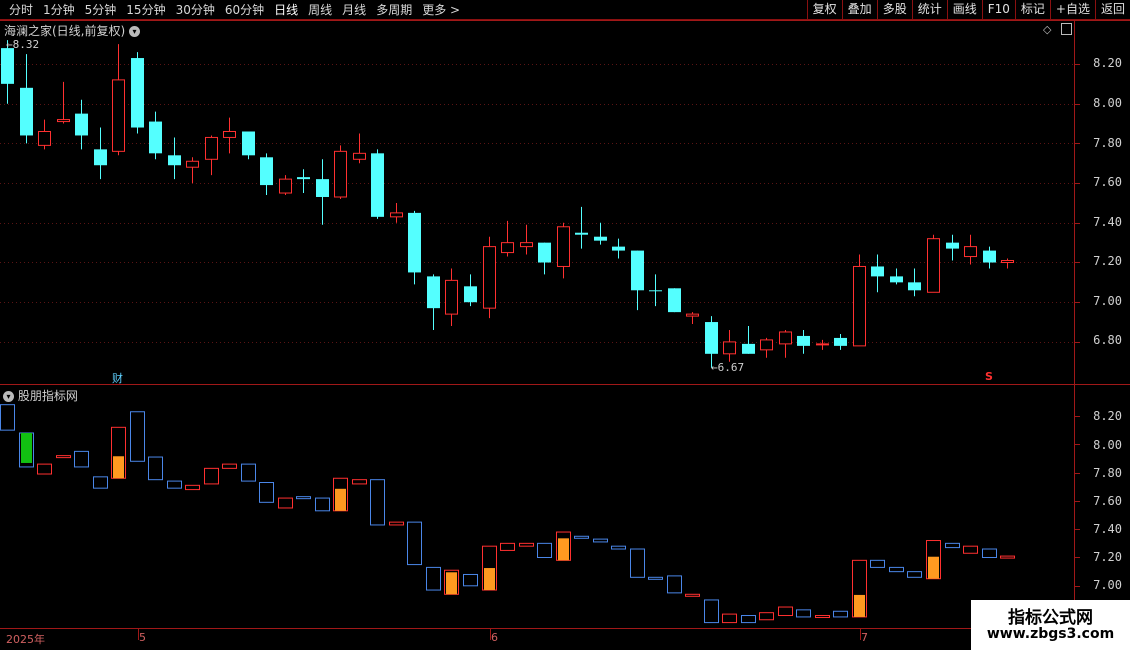 Image resolution: width=1130 pixels, height=650 pixels. Describe the element at coordinates (1047, 29) in the screenshot. I see `diamond-icon: ◇` at that location.